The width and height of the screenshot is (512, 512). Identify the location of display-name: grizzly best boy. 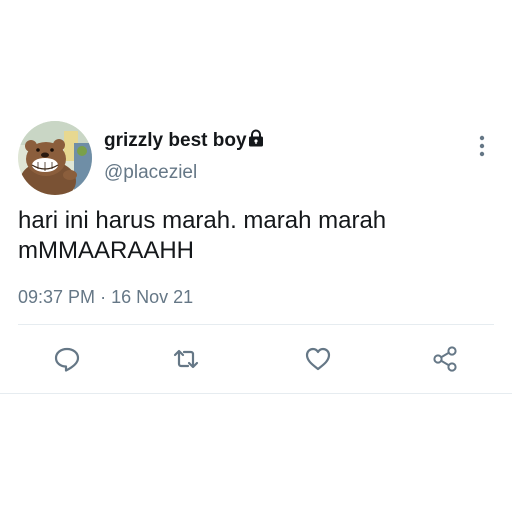
(175, 141).